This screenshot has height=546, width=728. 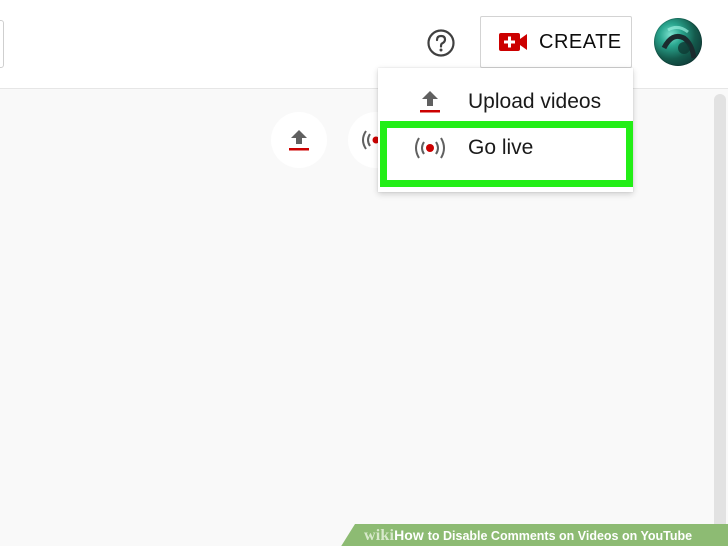 I want to click on watermark-wiki: wiki, so click(x=379, y=535).